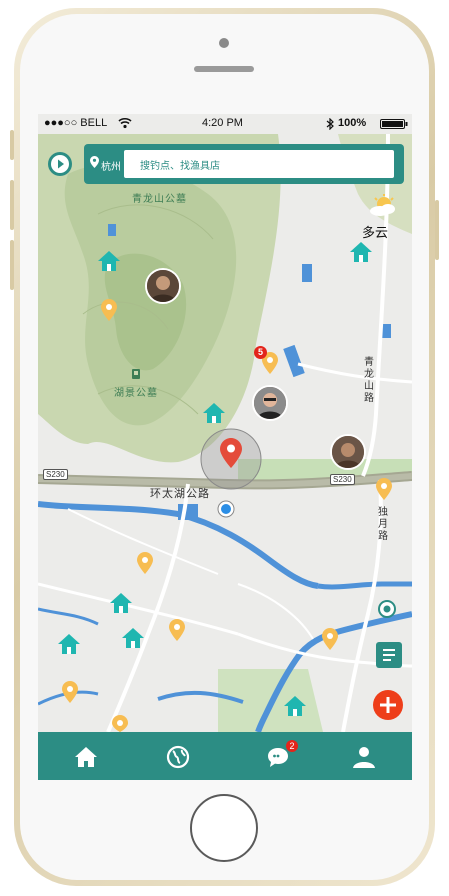  What do you see at coordinates (352, 123) in the screenshot?
I see `battery-percent: 100%` at bounding box center [352, 123].